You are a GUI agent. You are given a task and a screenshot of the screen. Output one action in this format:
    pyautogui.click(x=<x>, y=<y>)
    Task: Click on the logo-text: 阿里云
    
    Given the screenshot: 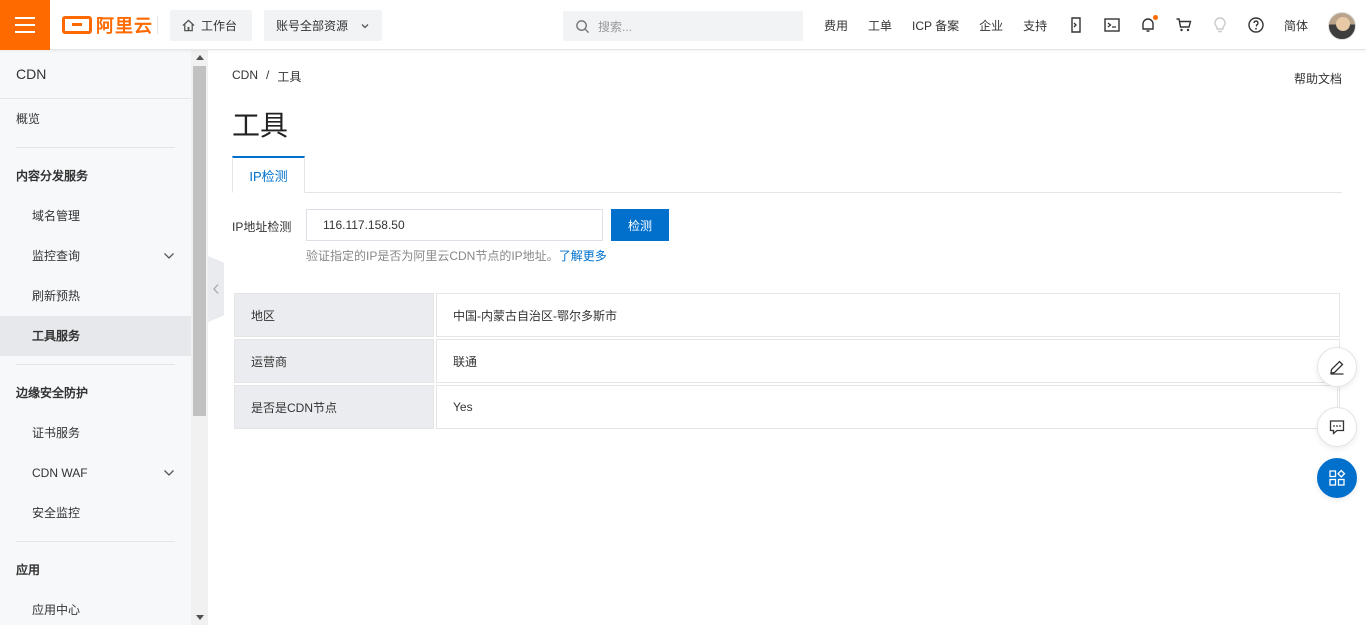 What is the action you would take?
    pyautogui.click(x=124, y=26)
    